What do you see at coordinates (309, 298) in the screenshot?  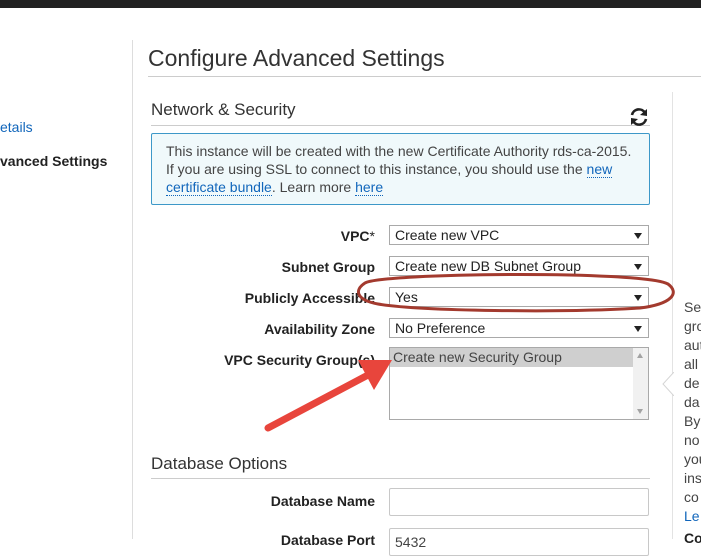 I see `publicly-accessible-label: Publicly Accessible` at bounding box center [309, 298].